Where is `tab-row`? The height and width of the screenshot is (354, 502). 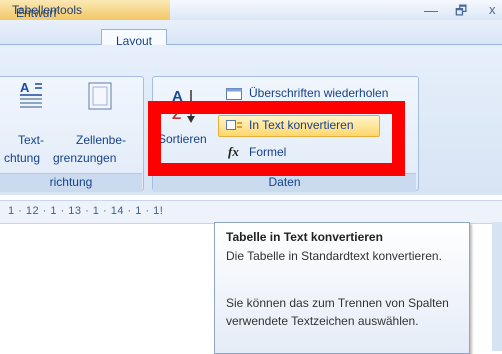 tab-row is located at coordinates (251, 32).